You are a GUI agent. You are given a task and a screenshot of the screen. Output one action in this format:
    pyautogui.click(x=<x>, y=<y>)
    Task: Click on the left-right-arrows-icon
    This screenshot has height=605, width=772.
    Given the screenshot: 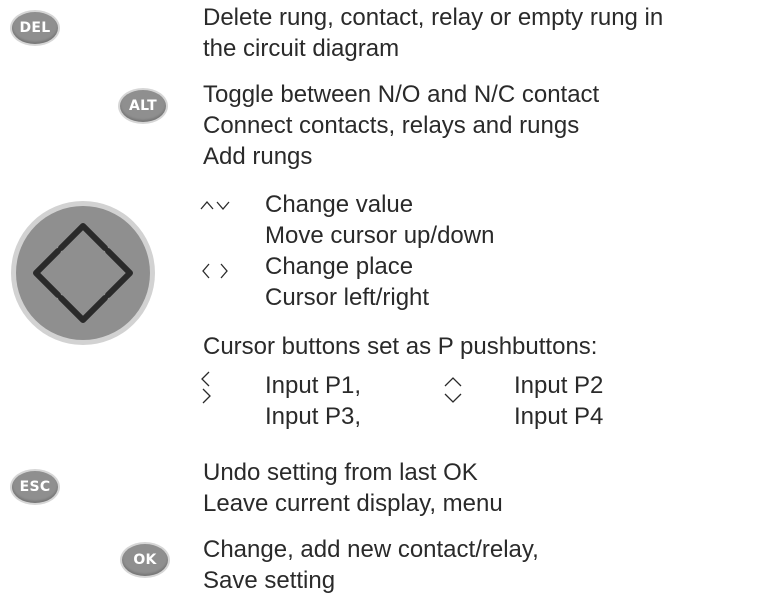 What is the action you would take?
    pyautogui.click(x=215, y=271)
    